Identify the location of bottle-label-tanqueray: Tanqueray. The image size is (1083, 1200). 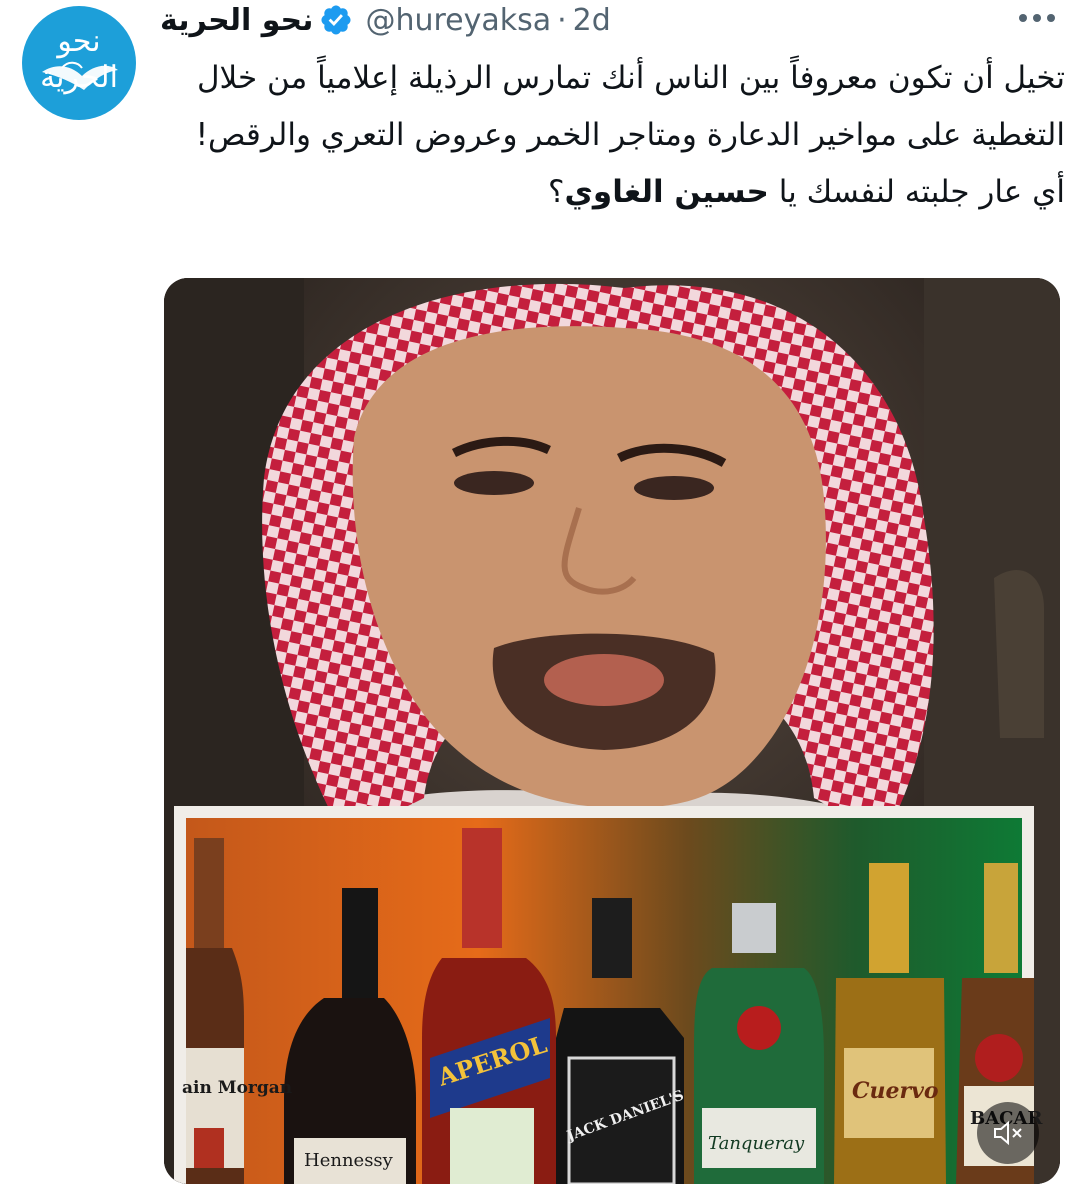
(756, 1143).